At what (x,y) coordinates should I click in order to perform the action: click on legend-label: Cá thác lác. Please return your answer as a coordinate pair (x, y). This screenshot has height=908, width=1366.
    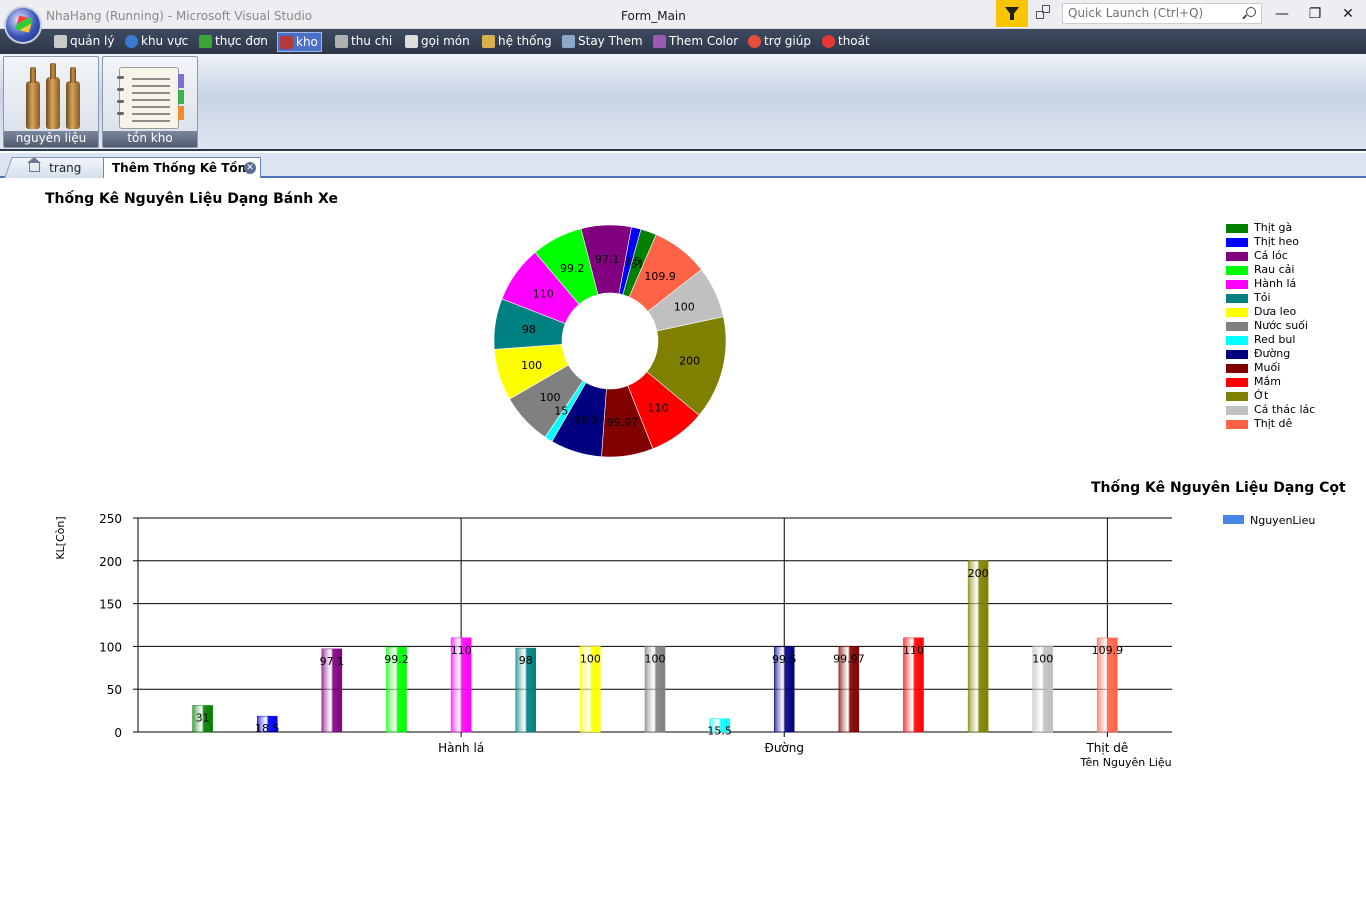
    Looking at the image, I should click on (1285, 409).